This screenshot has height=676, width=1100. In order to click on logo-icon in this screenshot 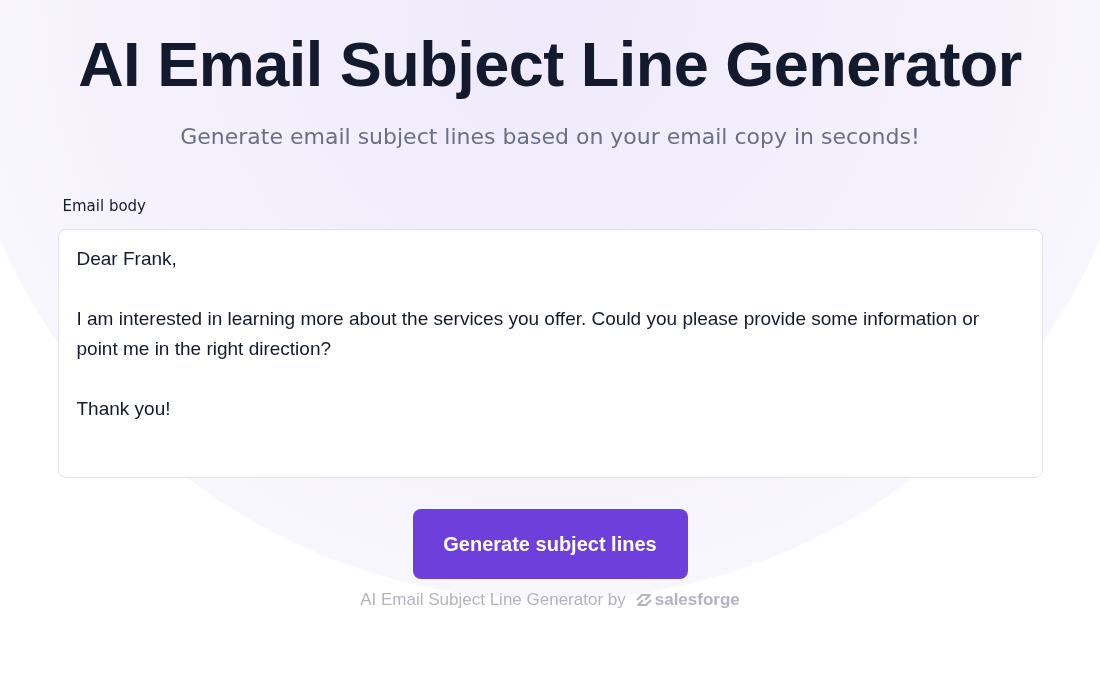, I will do `click(643, 600)`.